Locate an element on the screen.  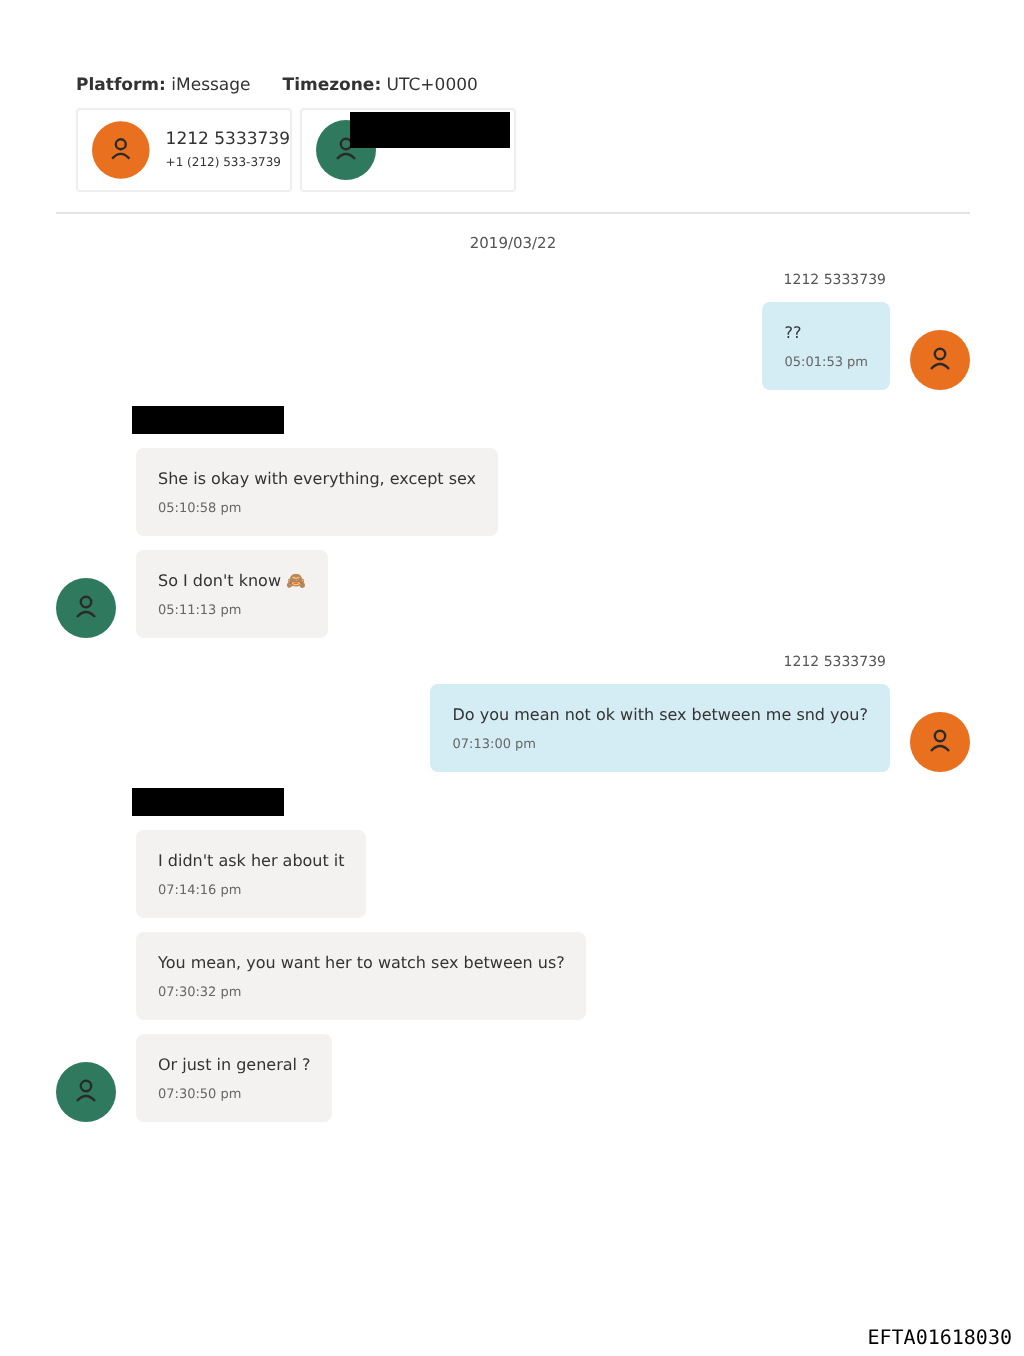
platform-text: Platform: iMessage is located at coordinates (163, 86).